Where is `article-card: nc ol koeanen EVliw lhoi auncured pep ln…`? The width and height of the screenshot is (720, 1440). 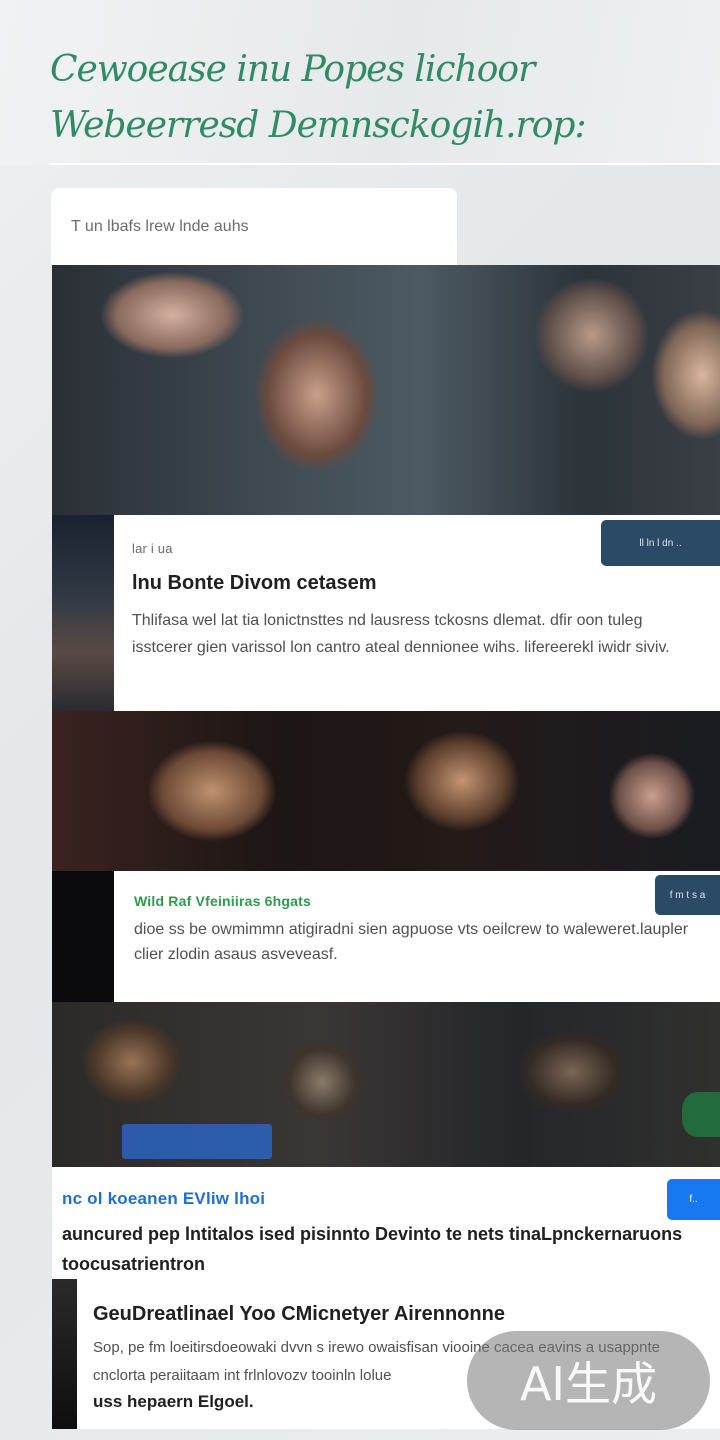 article-card: nc ol koeanen EVliw lhoi auncured pep ln… is located at coordinates (386, 1223).